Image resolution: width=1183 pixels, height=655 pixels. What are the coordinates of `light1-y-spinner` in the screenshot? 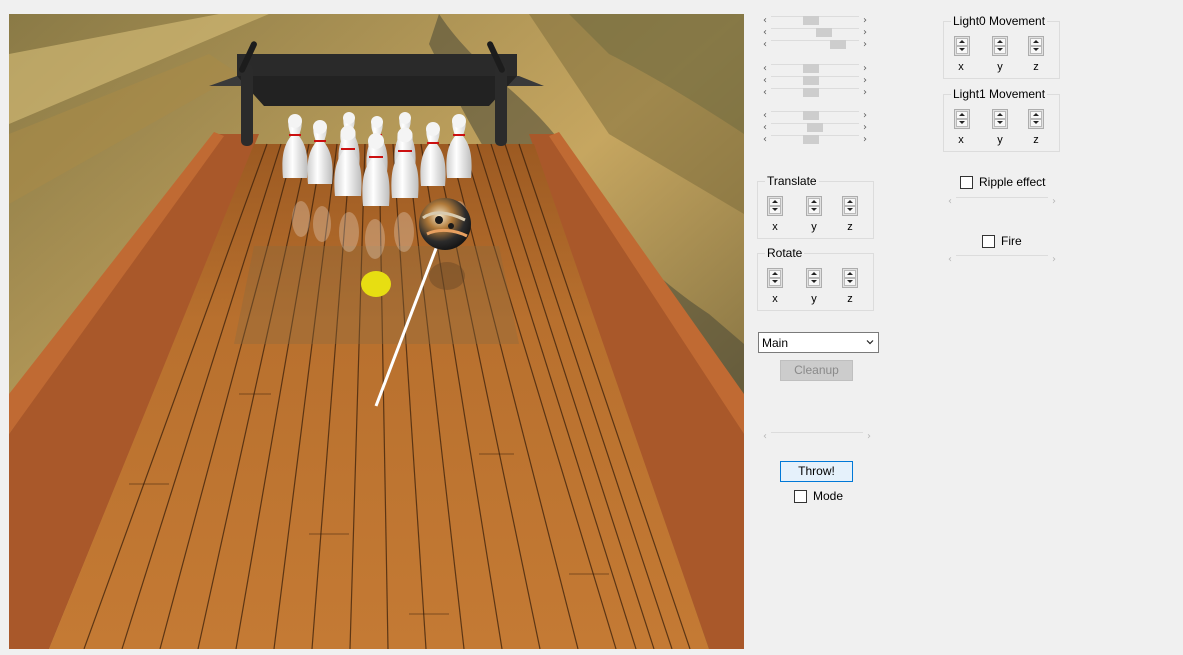 It's located at (1000, 119).